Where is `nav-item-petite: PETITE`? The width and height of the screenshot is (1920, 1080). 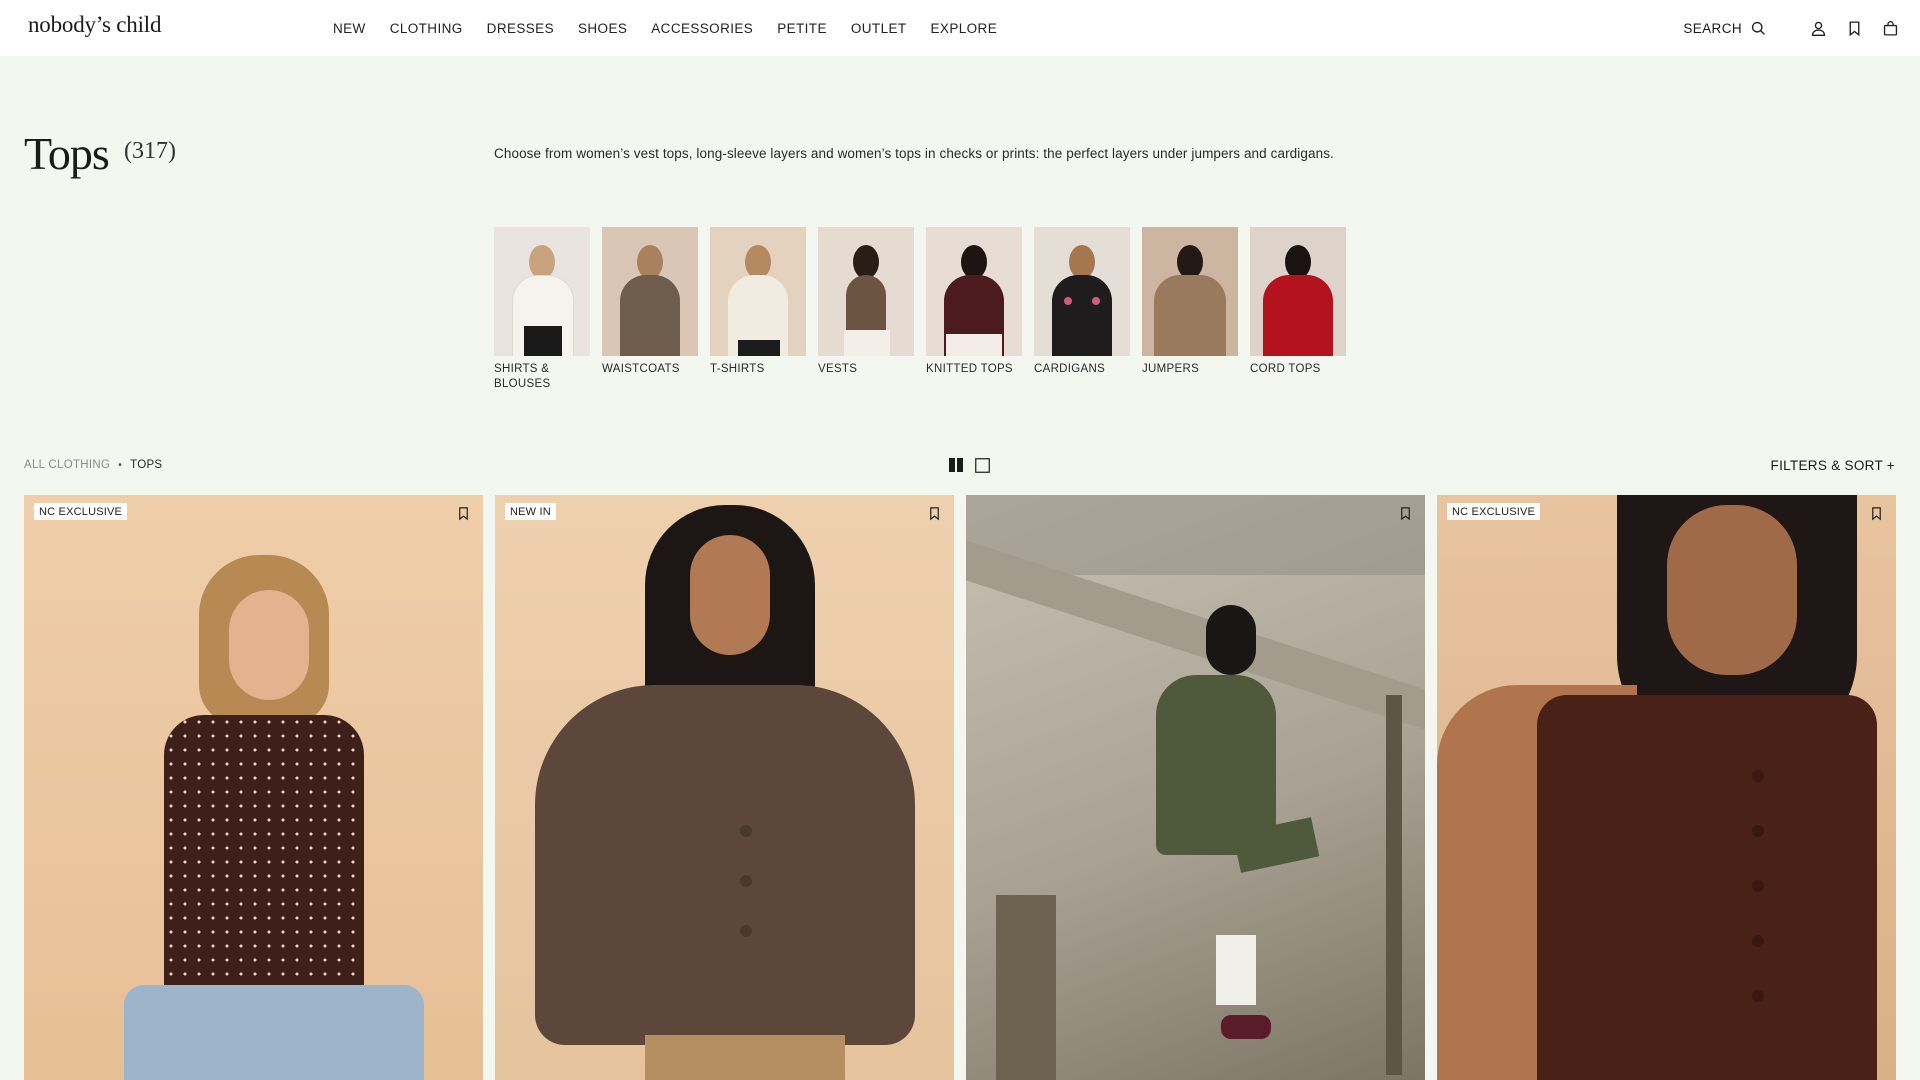
nav-item-petite: PETITE is located at coordinates (802, 28).